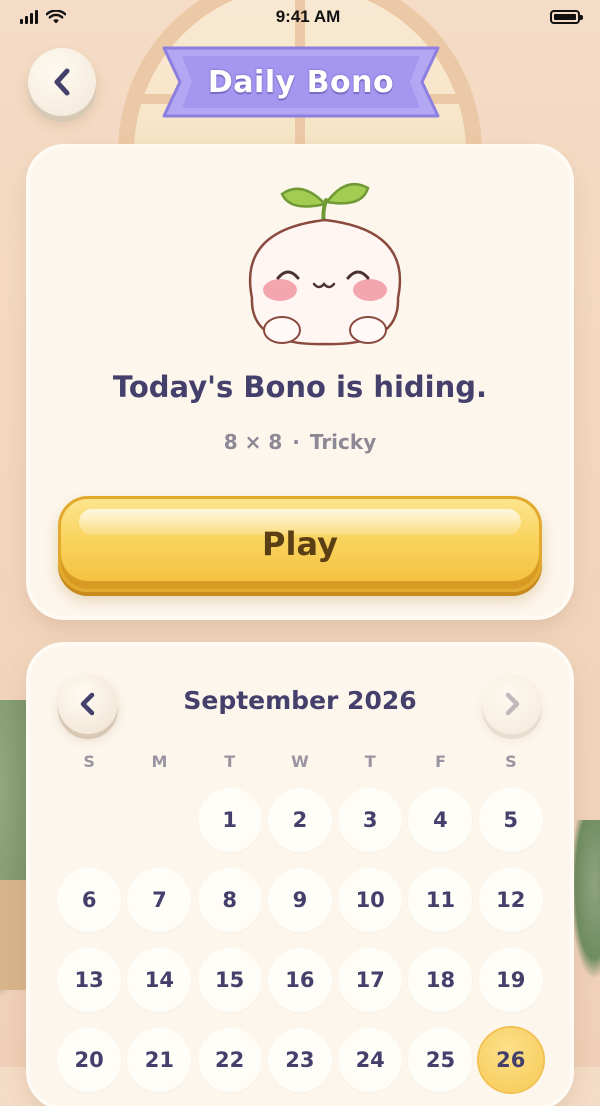 This screenshot has height=1106, width=600. I want to click on back-button, so click(62, 82).